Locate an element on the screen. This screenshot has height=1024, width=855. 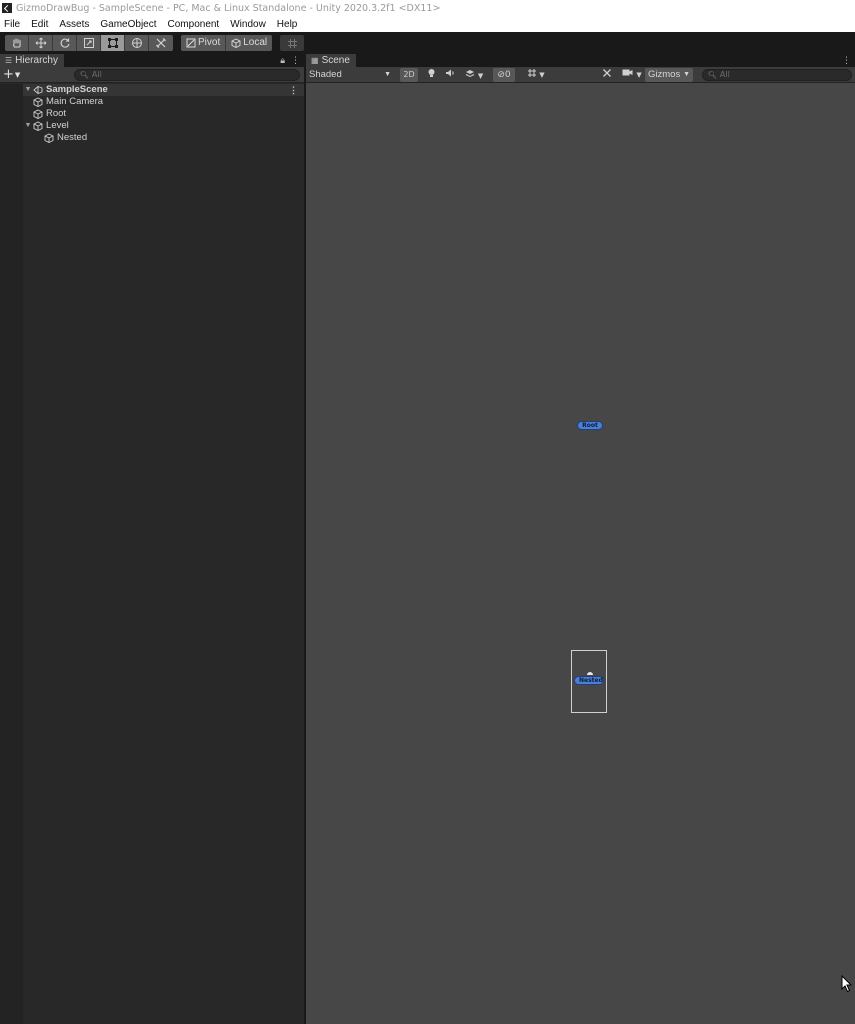
scene-name: SampleScene is located at coordinates (77, 89).